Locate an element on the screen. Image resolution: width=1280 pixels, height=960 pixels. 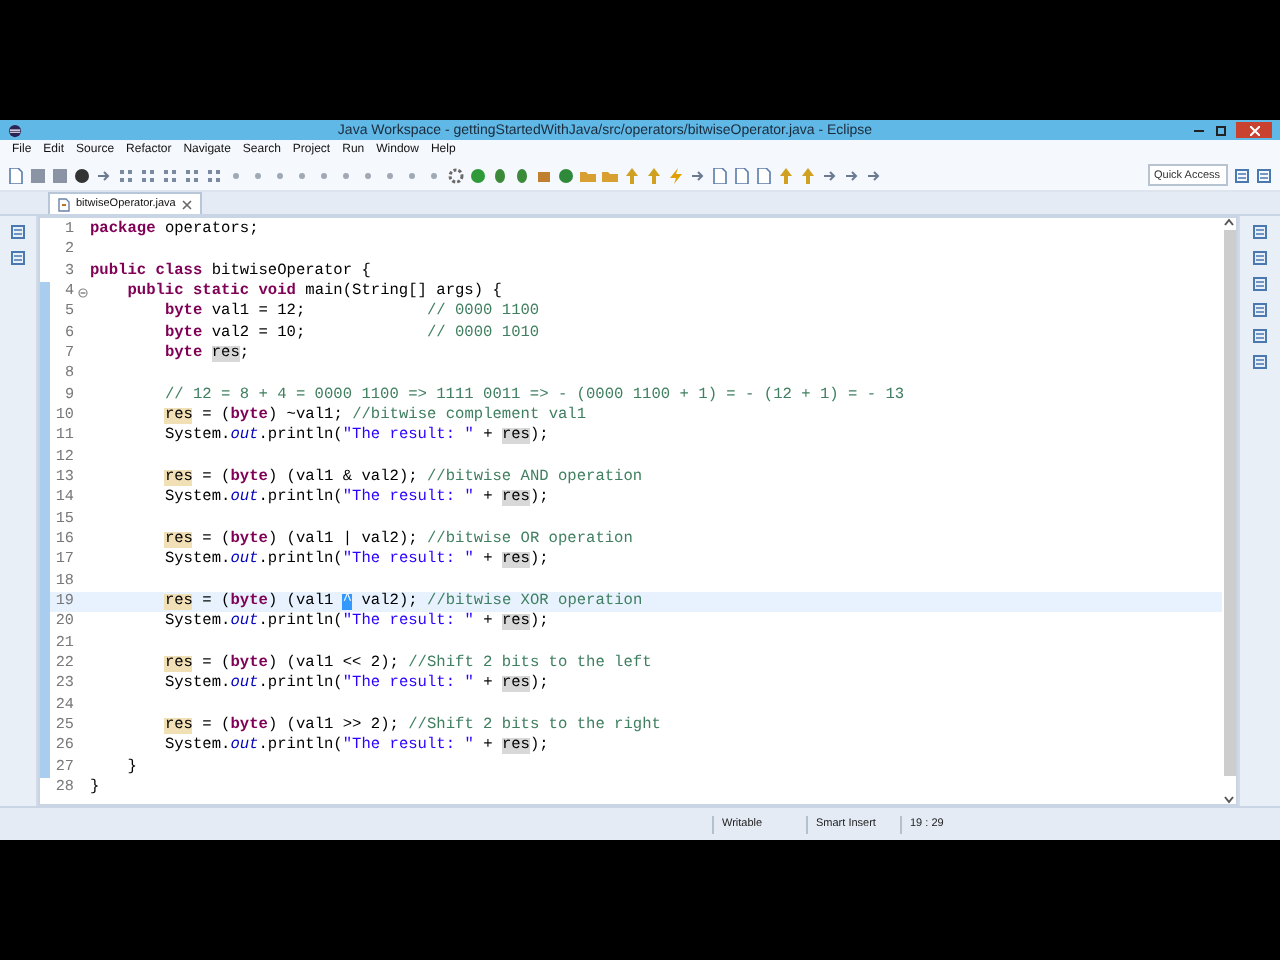
circle-icon is located at coordinates (82, 175).